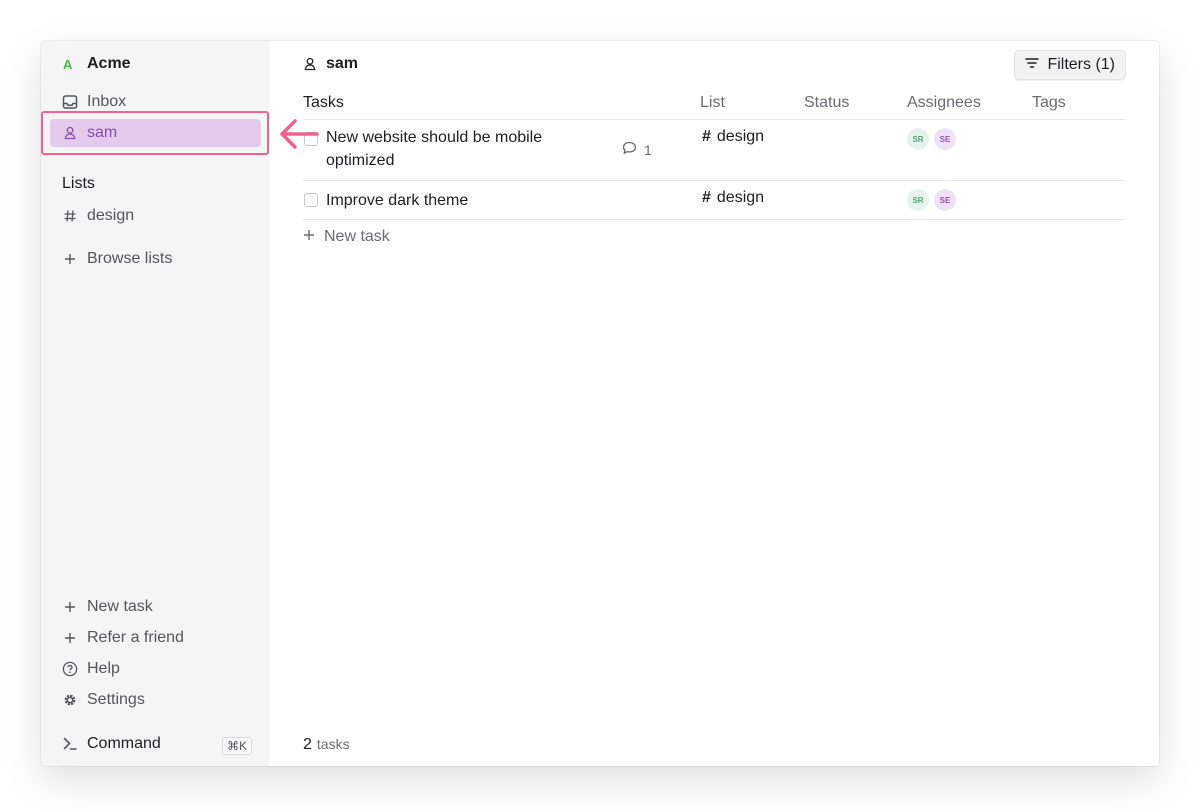  I want to click on workspace-switcher: A Acme, so click(97, 64).